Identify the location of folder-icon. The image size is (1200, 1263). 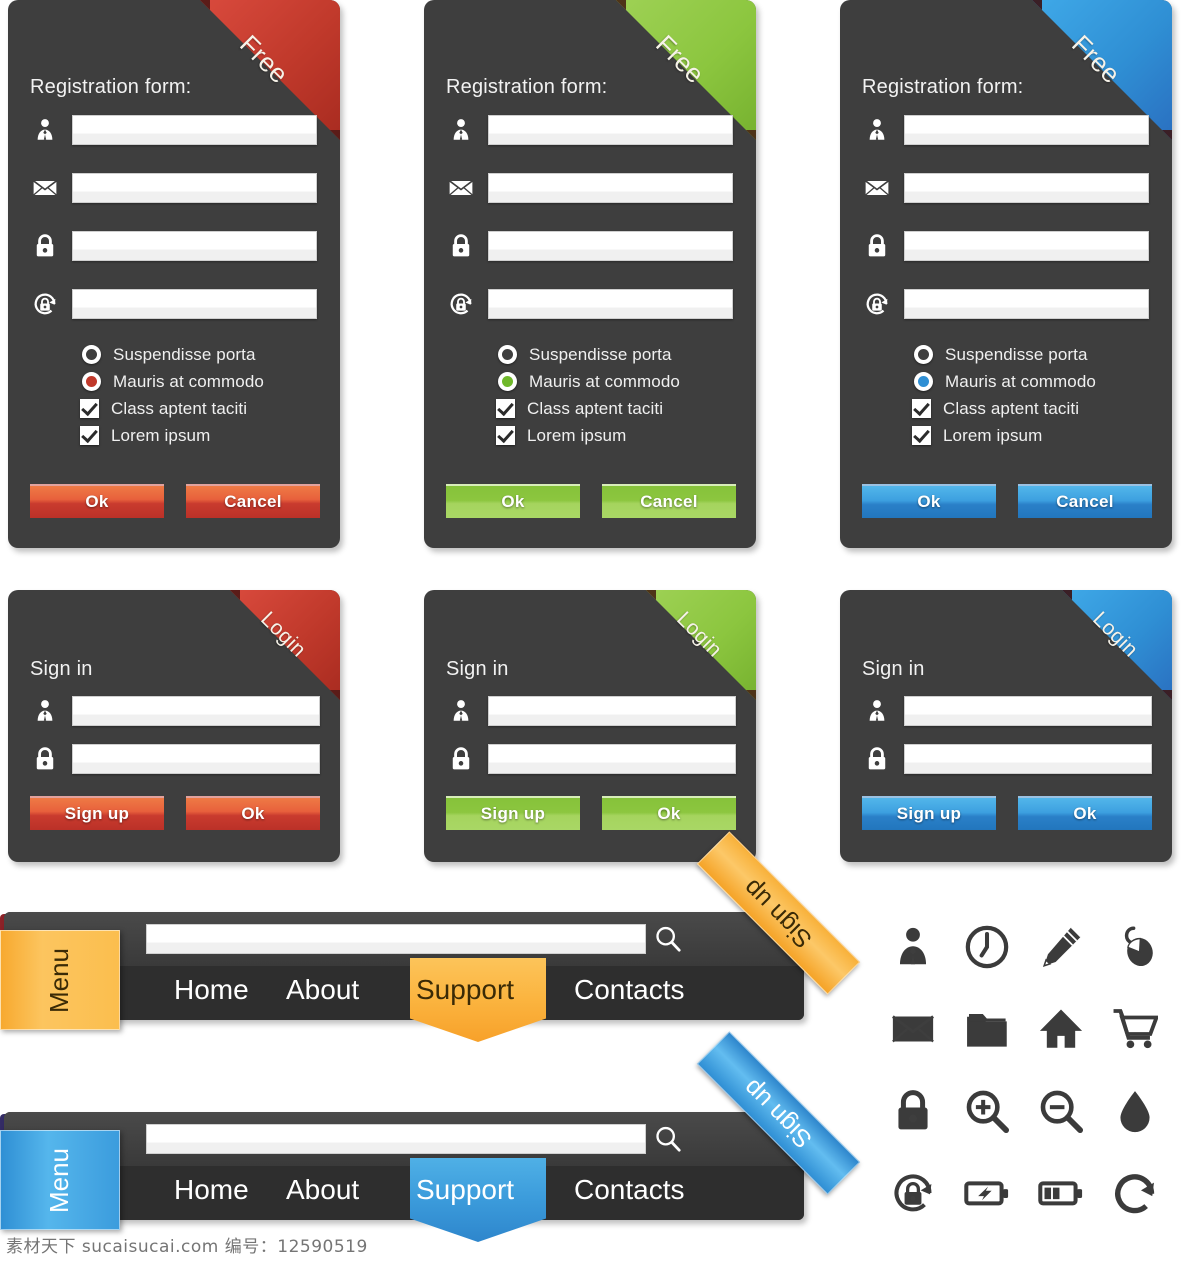
(987, 1031).